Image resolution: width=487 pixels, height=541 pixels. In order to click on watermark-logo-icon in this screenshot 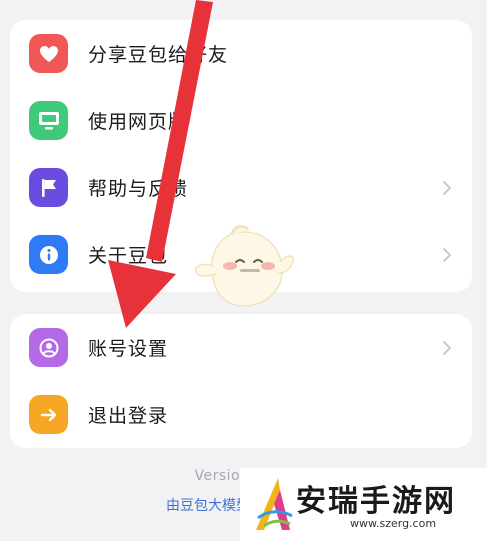, I will do `click(274, 504)`.